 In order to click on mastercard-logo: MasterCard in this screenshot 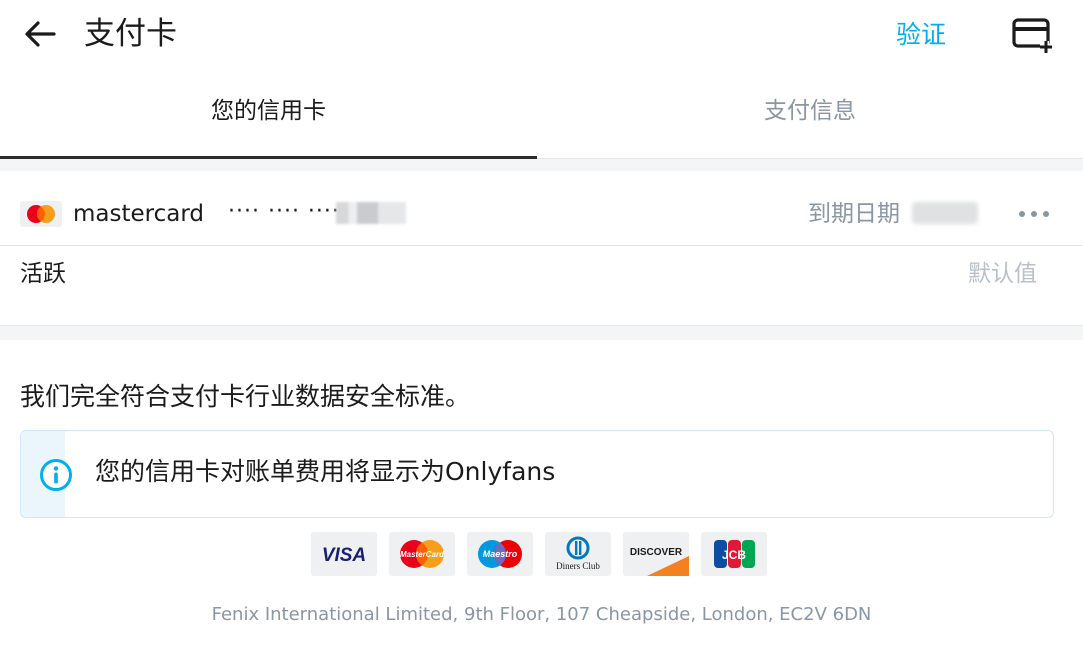, I will do `click(422, 554)`.